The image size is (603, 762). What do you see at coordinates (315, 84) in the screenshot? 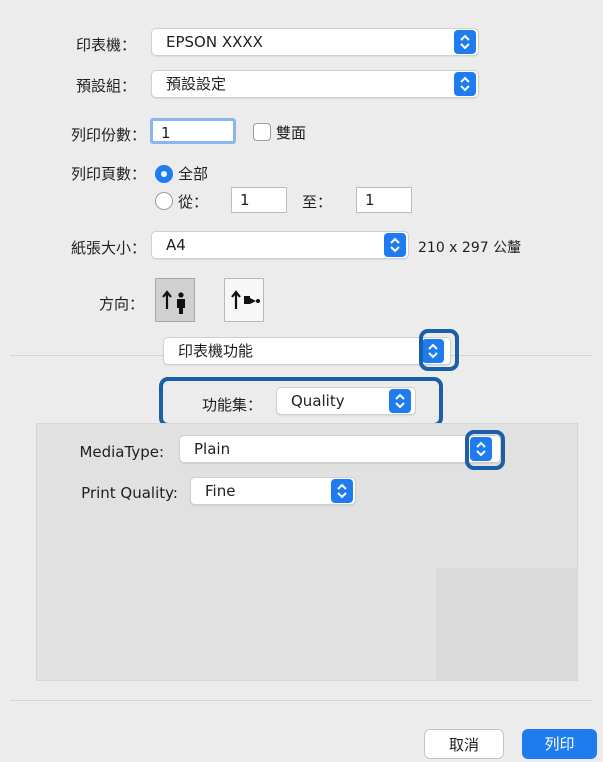
I see `presets-popup: 預設設定` at bounding box center [315, 84].